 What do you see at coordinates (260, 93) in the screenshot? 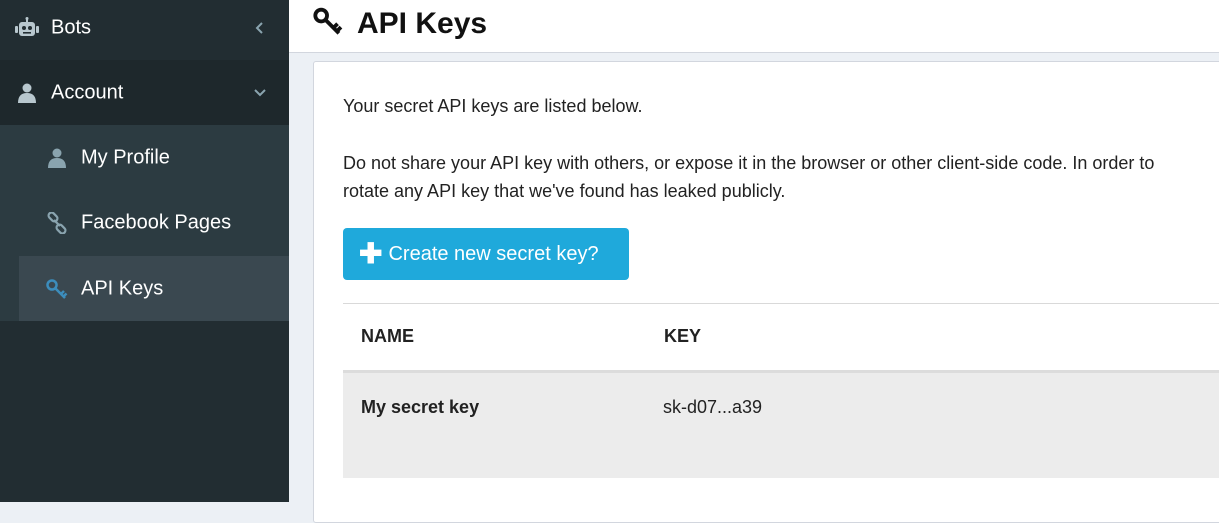
I see `chevron-down-icon` at bounding box center [260, 93].